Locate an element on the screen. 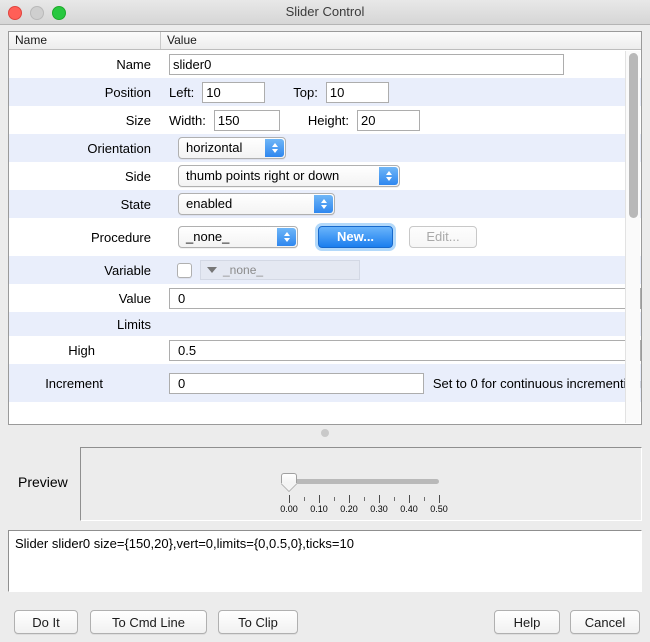 The width and height of the screenshot is (650, 642). row-value-increment: Set to 0 for continuous incrementing is located at coordinates (401, 383).